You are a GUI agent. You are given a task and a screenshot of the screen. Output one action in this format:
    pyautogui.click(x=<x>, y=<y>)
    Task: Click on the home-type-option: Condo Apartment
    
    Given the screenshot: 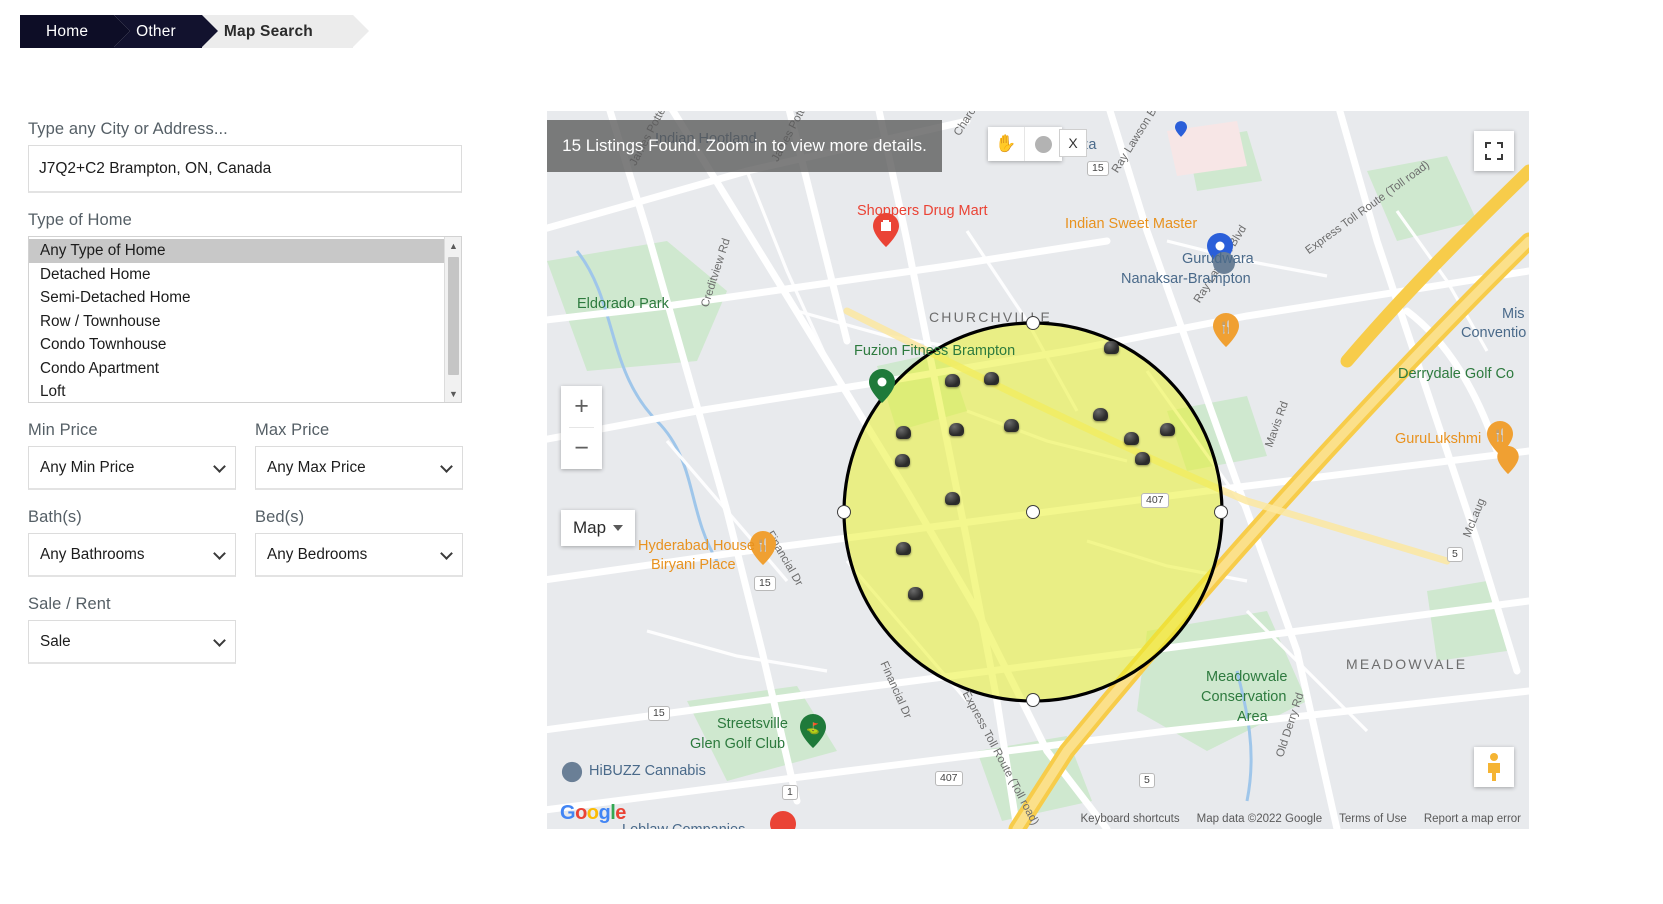 What is the action you would take?
    pyautogui.click(x=245, y=369)
    